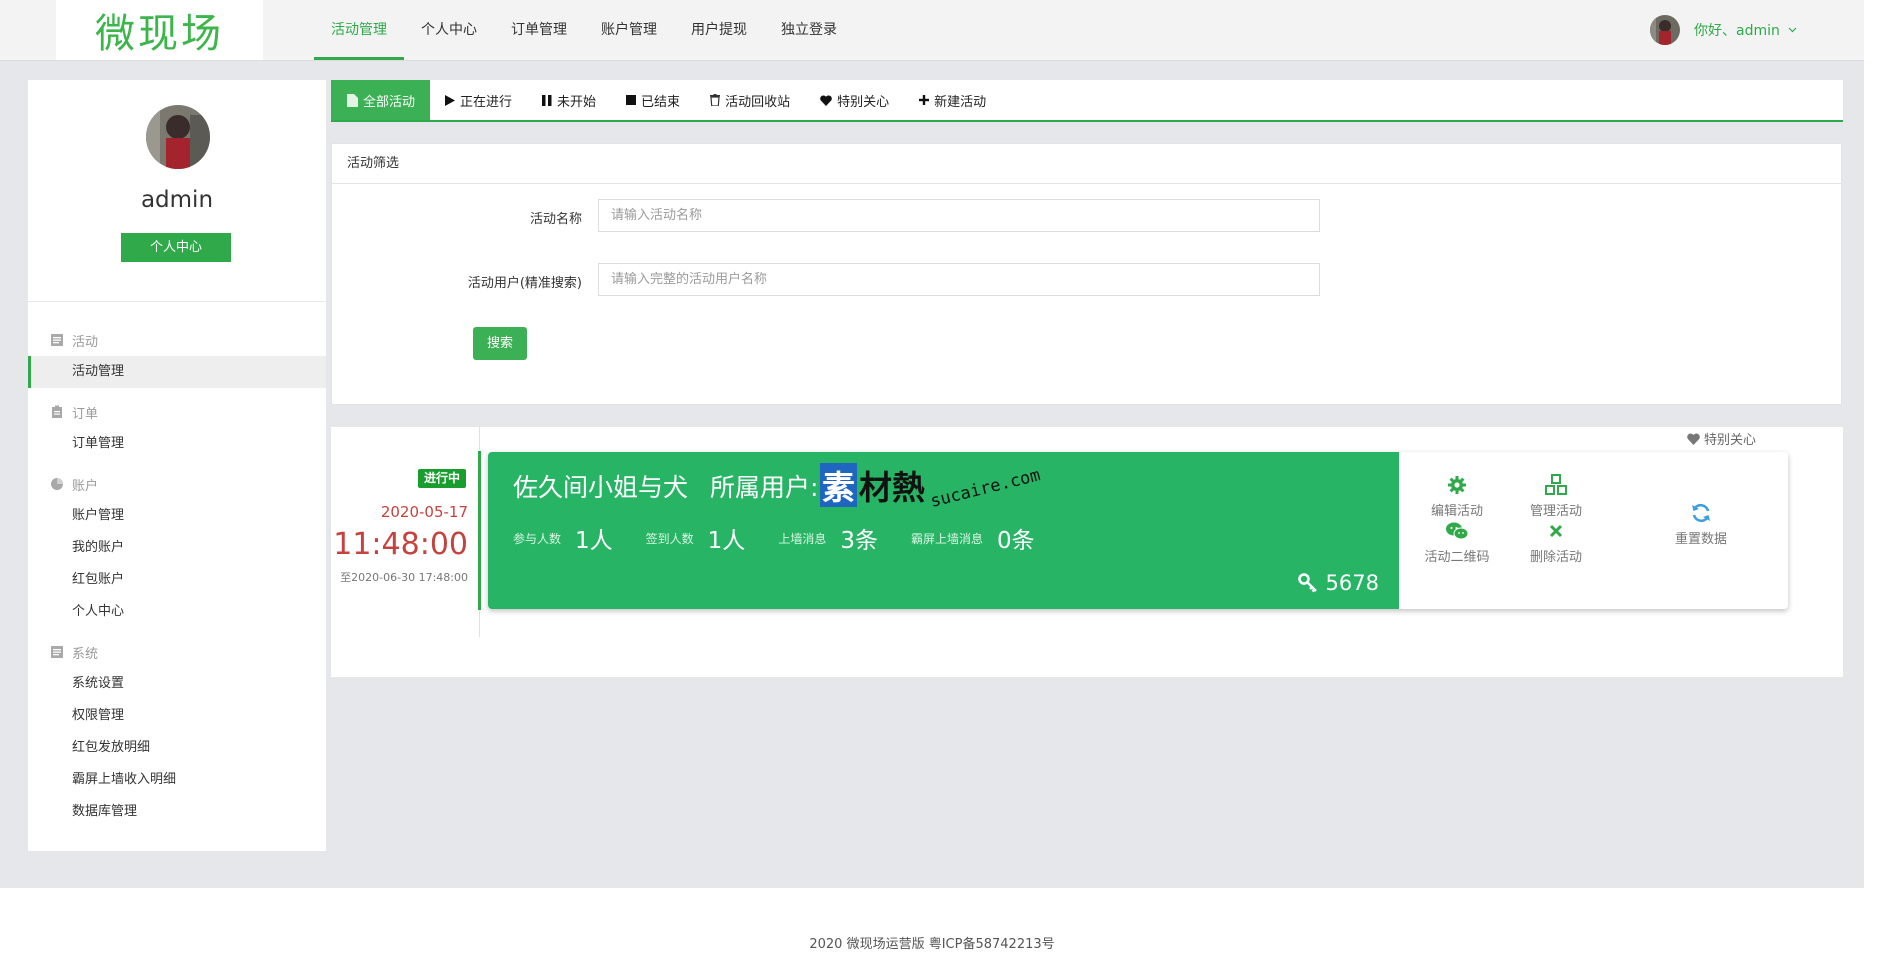 This screenshot has width=1882, height=976. I want to click on tab-label: 特别关心, so click(863, 102).